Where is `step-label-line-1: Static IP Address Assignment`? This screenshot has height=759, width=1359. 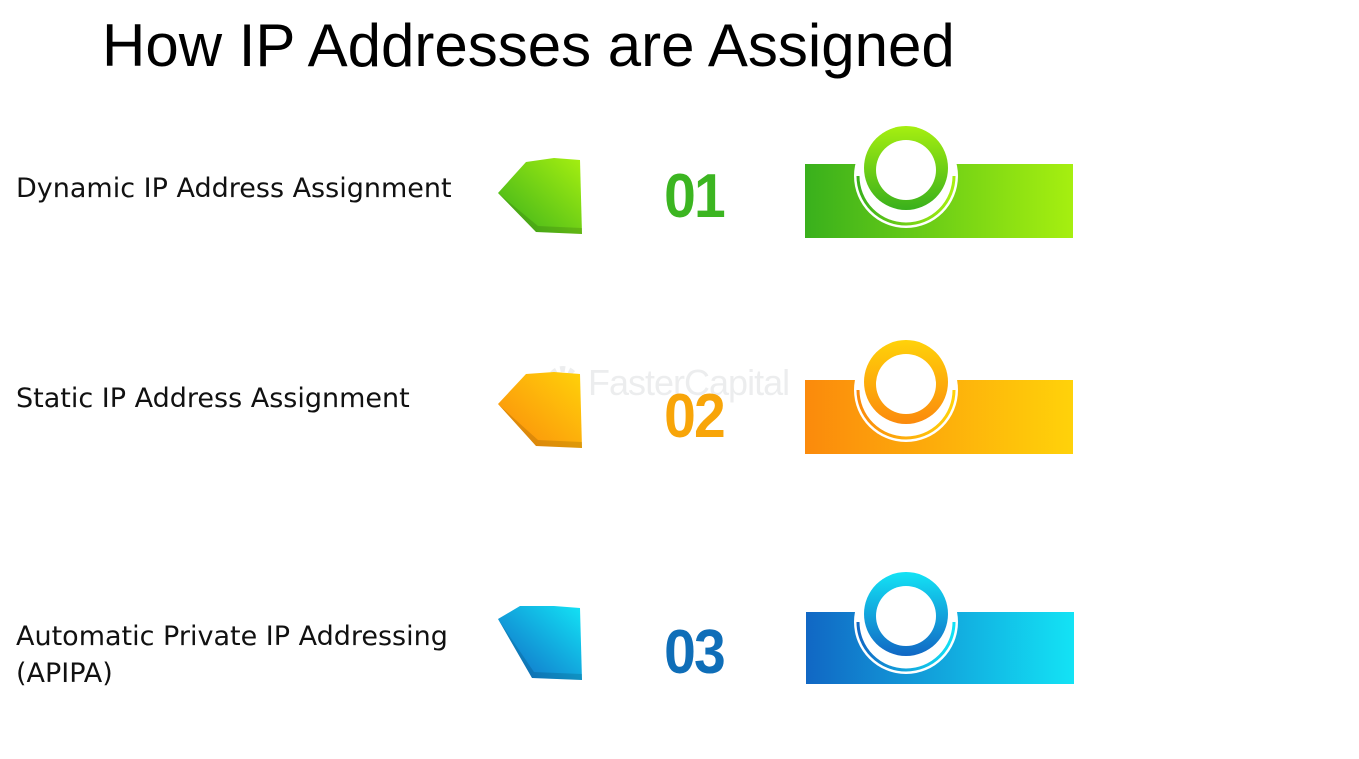 step-label-line-1: Static IP Address Assignment is located at coordinates (213, 398).